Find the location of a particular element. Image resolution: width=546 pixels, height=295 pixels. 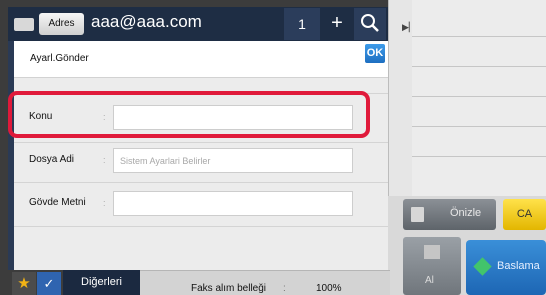

ca-button: CA is located at coordinates (524, 214).